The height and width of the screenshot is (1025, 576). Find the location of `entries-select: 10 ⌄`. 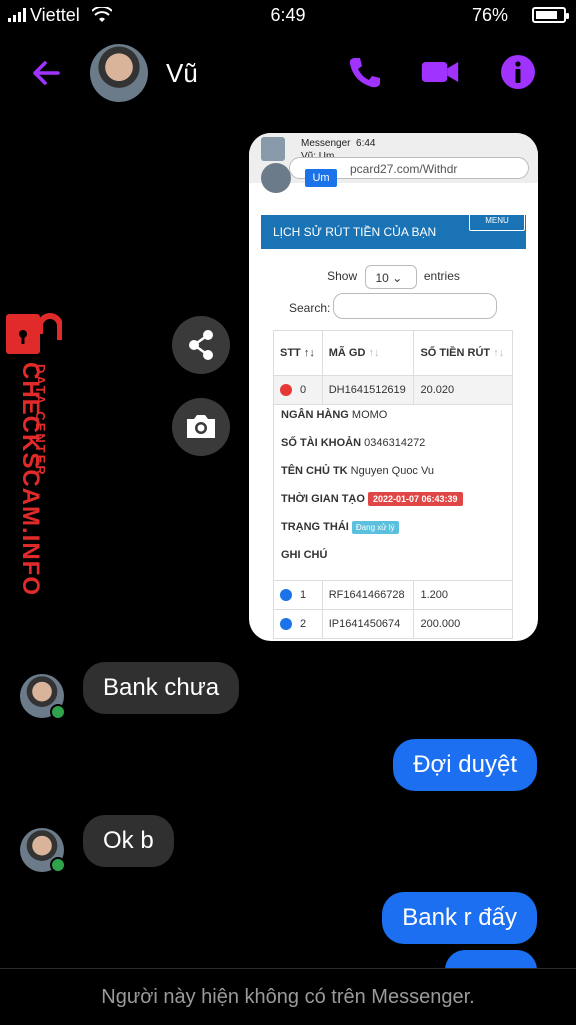

entries-select: 10 ⌄ is located at coordinates (390, 277).